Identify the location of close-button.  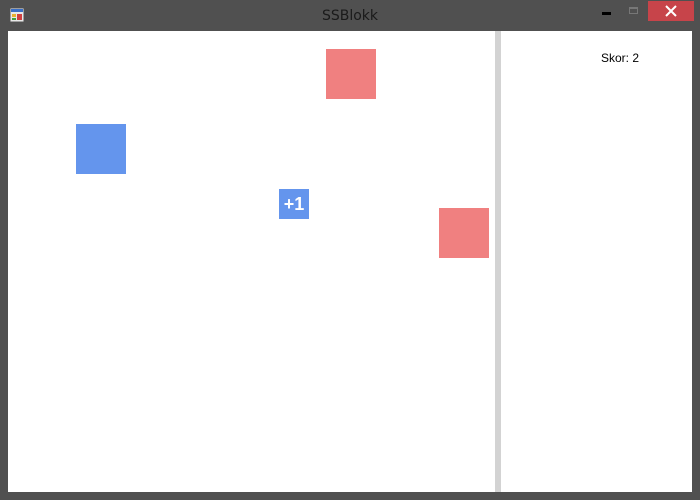
(671, 11).